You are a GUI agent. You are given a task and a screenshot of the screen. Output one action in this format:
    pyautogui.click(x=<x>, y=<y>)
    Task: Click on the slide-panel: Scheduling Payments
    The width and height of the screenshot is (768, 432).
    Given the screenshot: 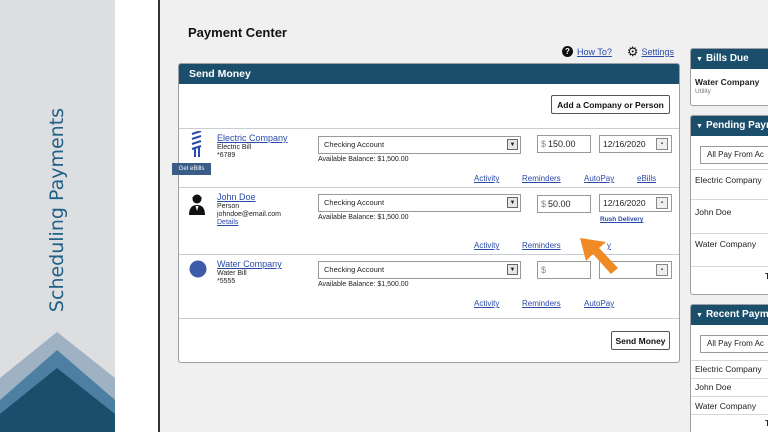 What is the action you would take?
    pyautogui.click(x=57, y=216)
    